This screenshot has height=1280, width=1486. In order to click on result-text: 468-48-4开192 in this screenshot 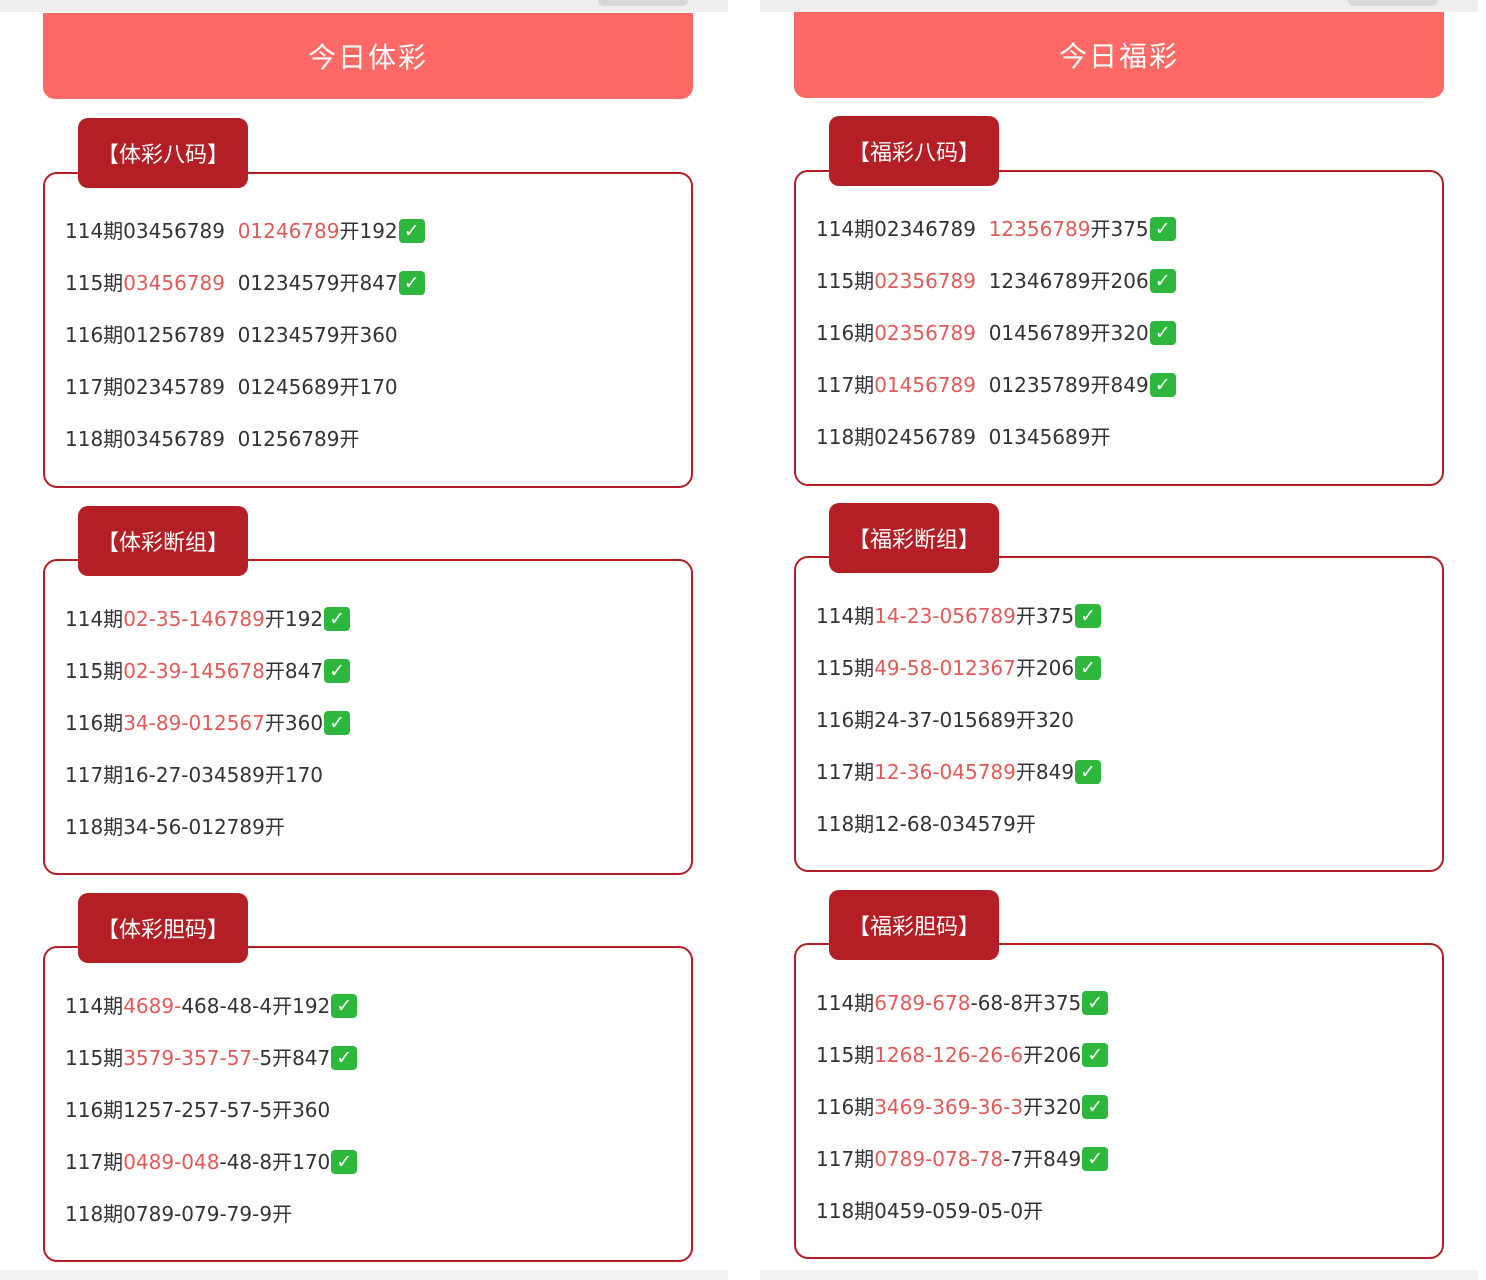, I will do `click(256, 1006)`.